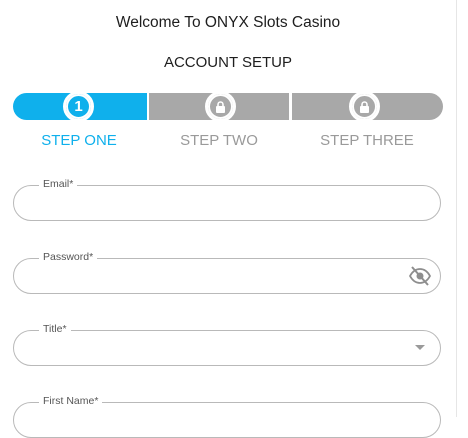 The width and height of the screenshot is (468, 438). I want to click on eye-slash-icon, so click(420, 276).